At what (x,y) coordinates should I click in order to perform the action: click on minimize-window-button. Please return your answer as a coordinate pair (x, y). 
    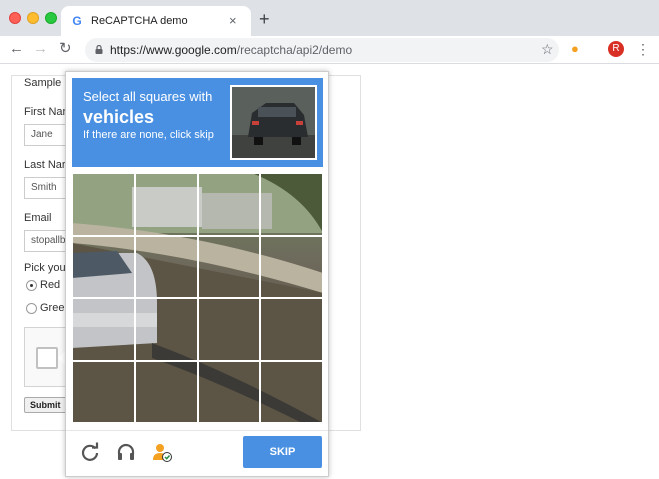
    Looking at the image, I should click on (33, 18).